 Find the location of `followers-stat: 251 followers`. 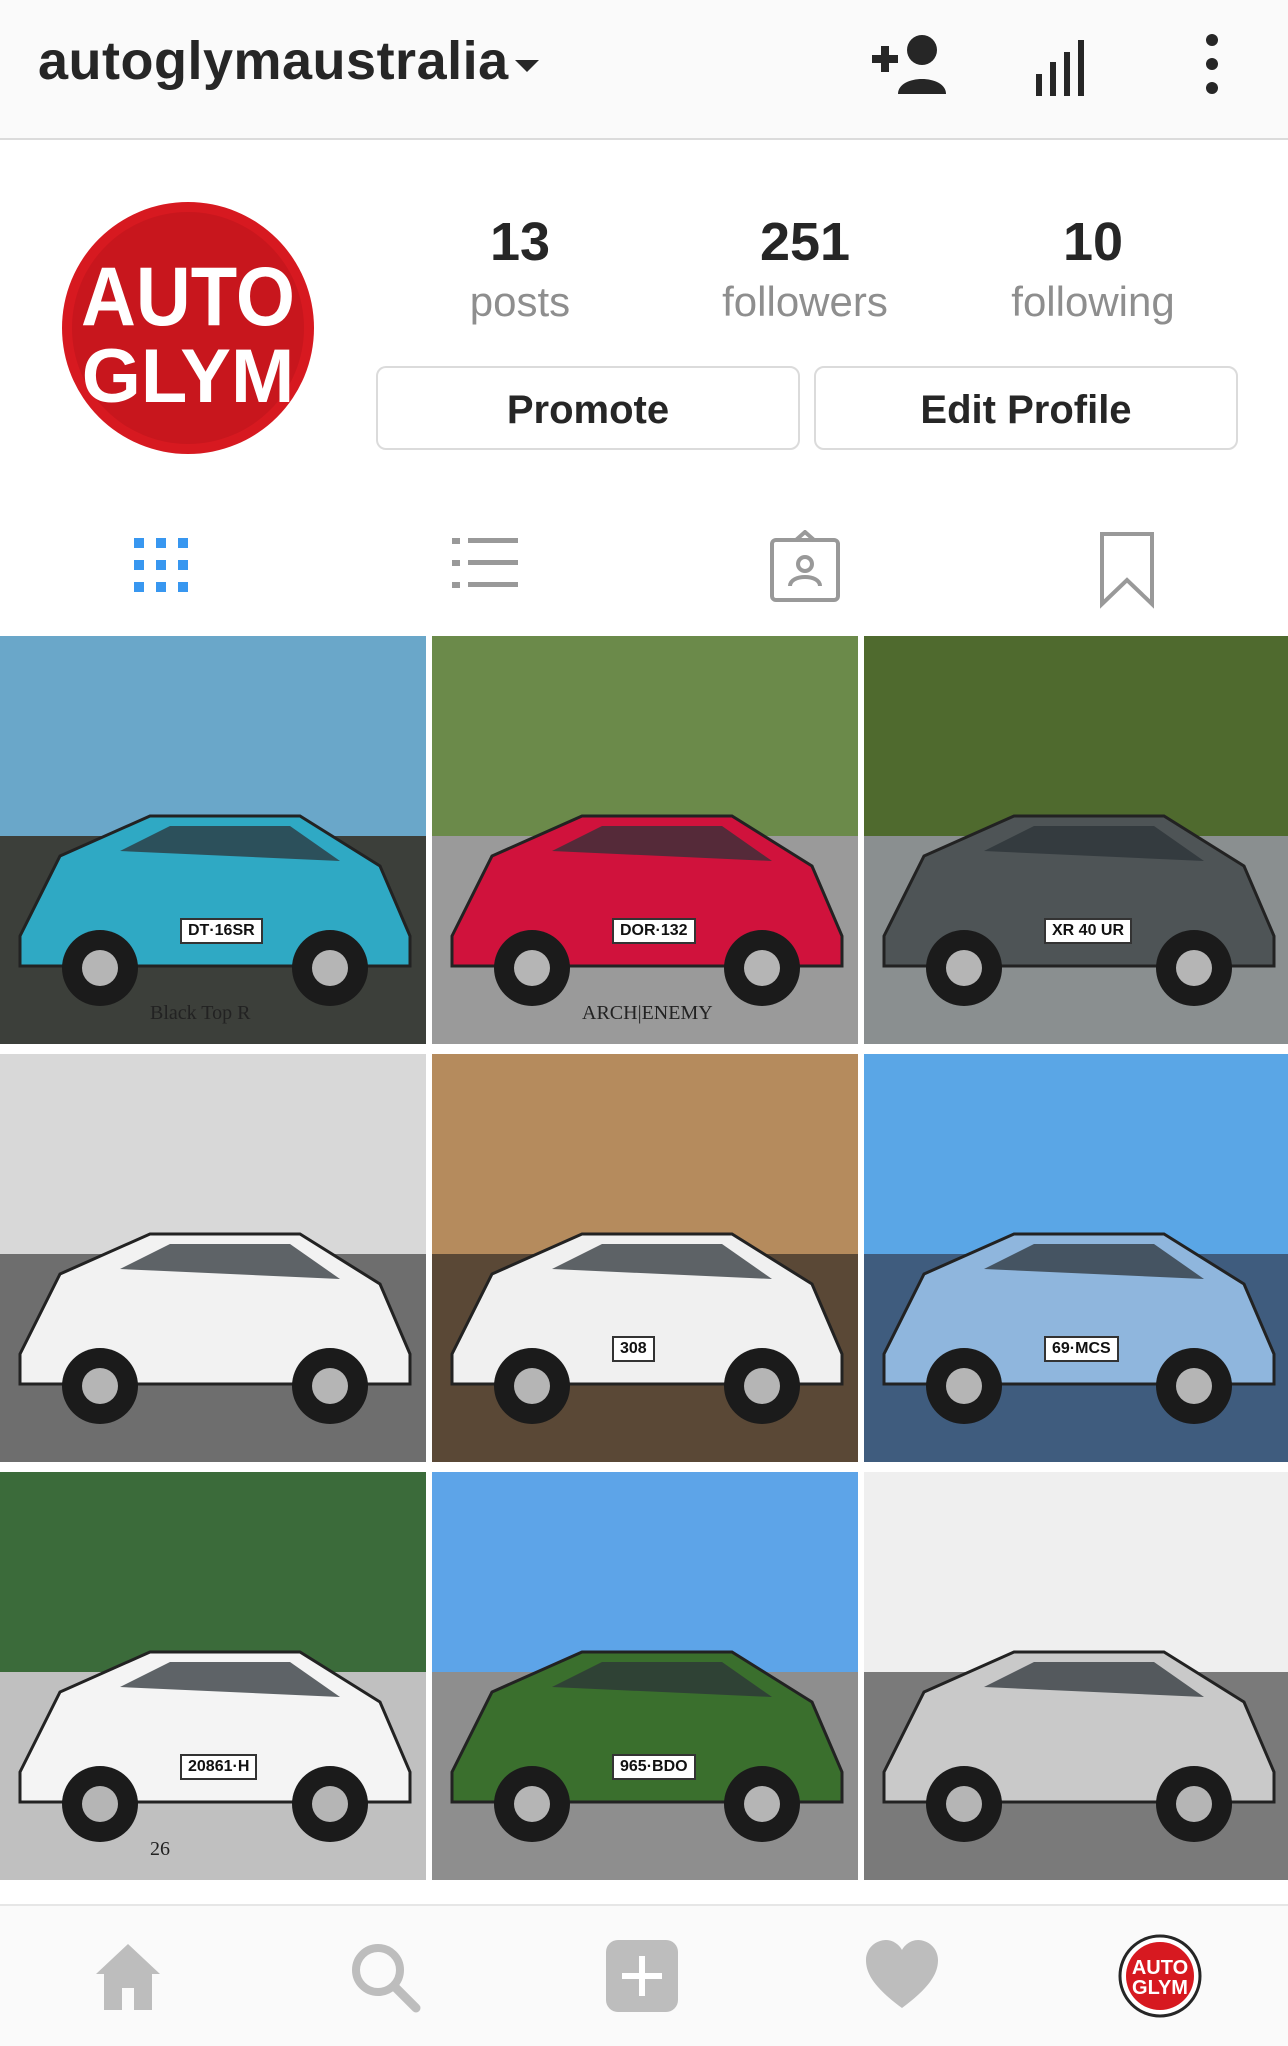

followers-stat: 251 followers is located at coordinates (805, 270).